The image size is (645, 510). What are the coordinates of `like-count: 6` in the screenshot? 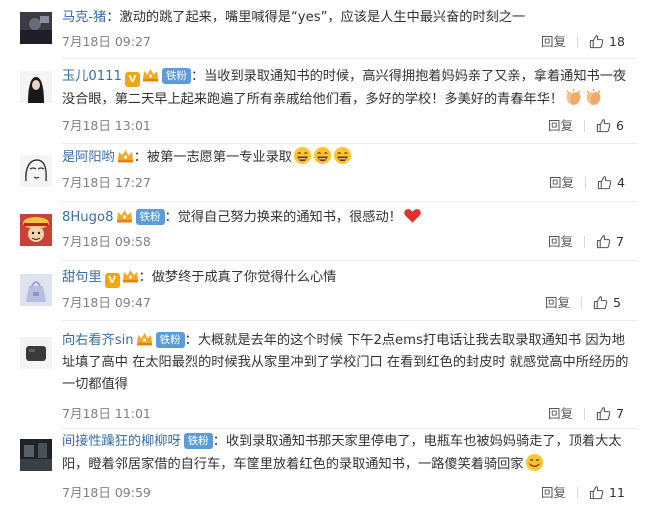 It's located at (620, 125).